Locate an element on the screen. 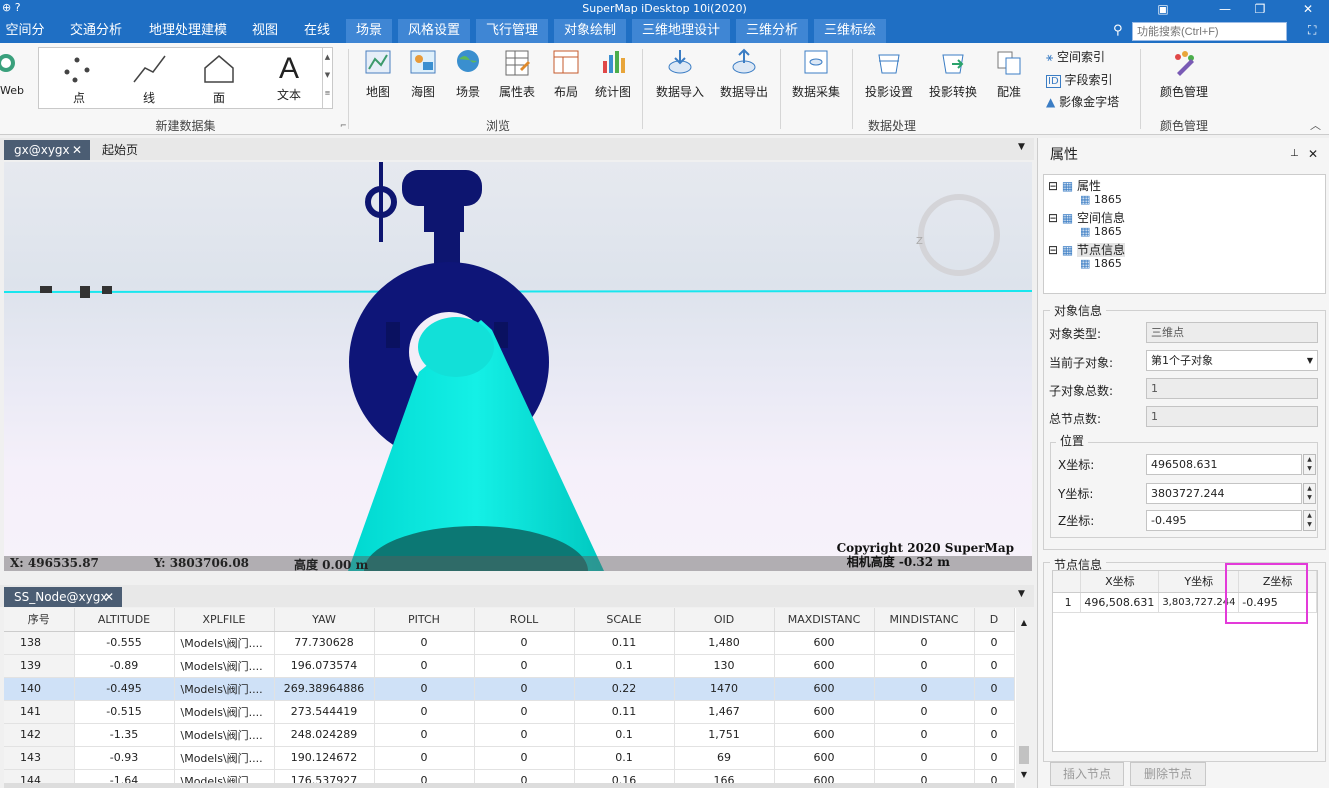 The image size is (1329, 788). menu-0: 空间分析 is located at coordinates (25, 40).